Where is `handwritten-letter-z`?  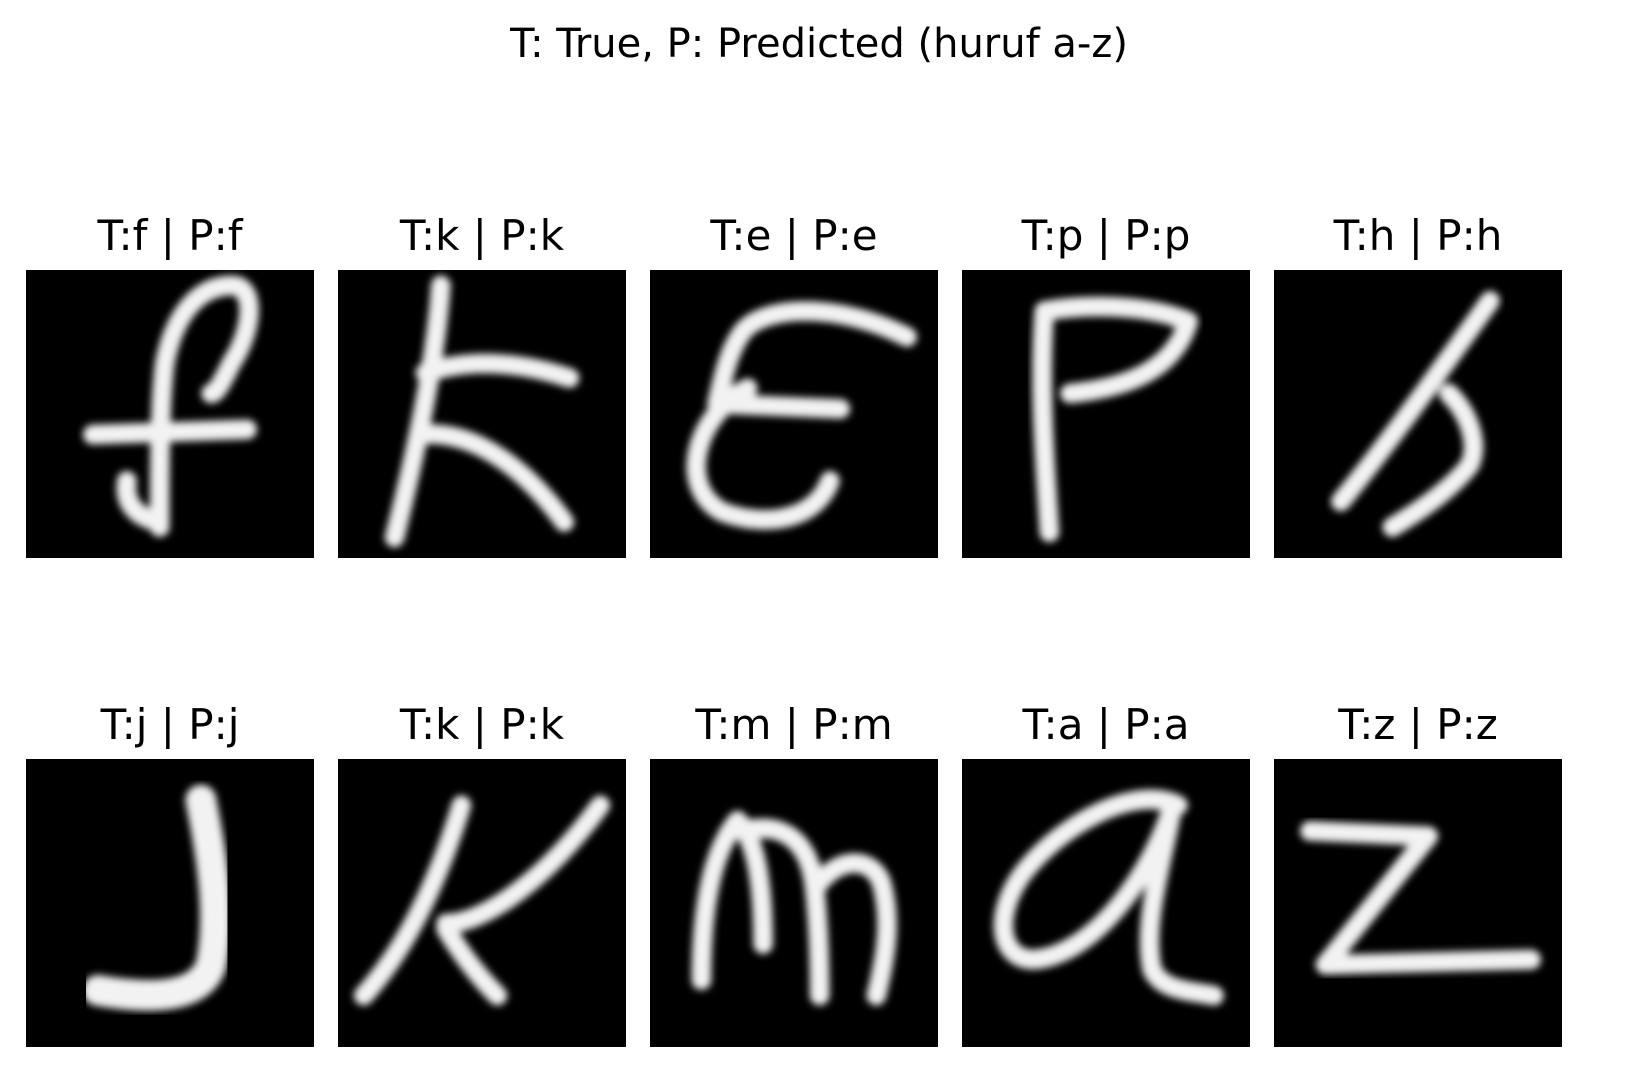 handwritten-letter-z is located at coordinates (1420, 898).